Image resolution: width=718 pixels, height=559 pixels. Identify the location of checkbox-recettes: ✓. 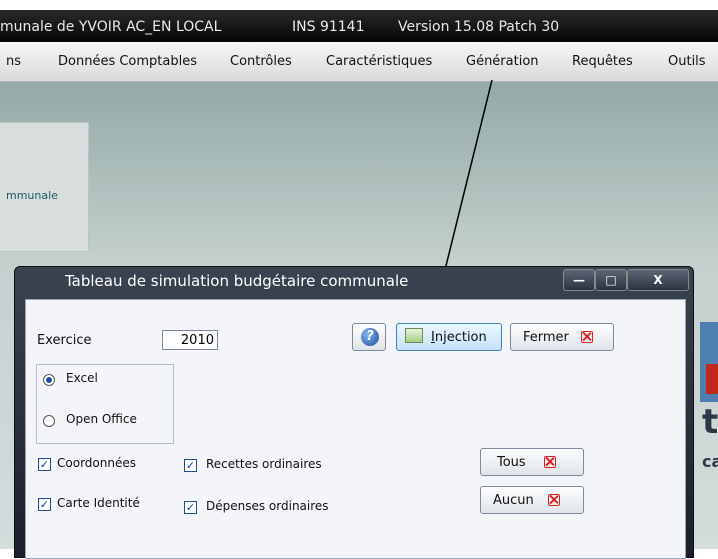
(190, 465).